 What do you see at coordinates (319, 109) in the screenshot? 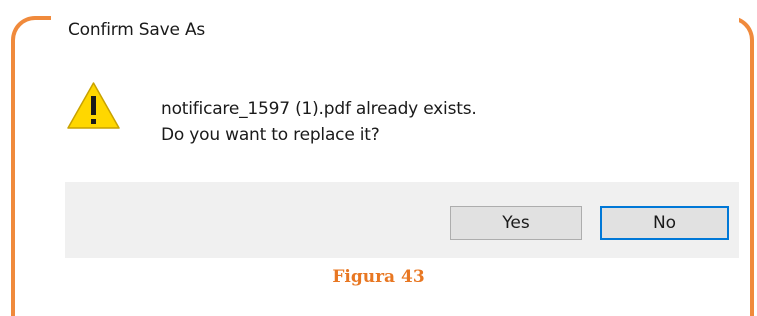
I see `message-line-1: notificare_1597 (1).pdf already exists.` at bounding box center [319, 109].